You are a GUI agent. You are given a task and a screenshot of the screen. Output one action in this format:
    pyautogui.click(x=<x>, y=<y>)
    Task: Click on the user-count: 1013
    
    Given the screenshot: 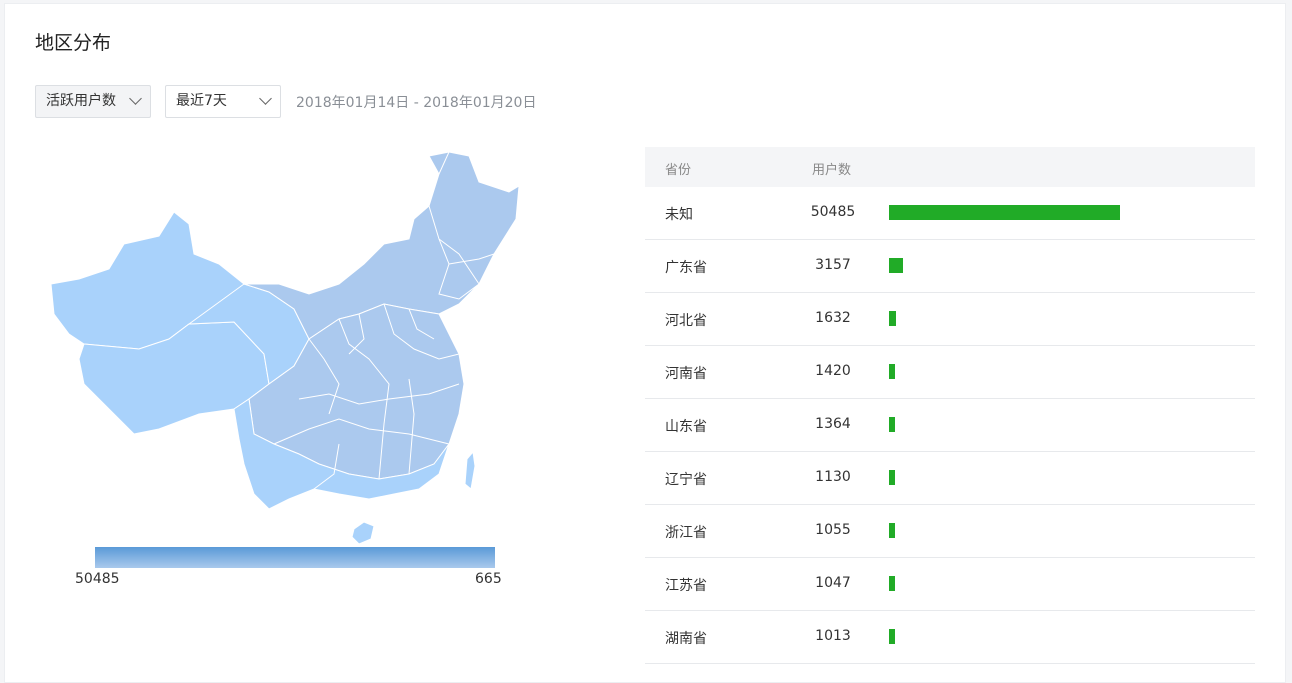 What is the action you would take?
    pyautogui.click(x=833, y=636)
    